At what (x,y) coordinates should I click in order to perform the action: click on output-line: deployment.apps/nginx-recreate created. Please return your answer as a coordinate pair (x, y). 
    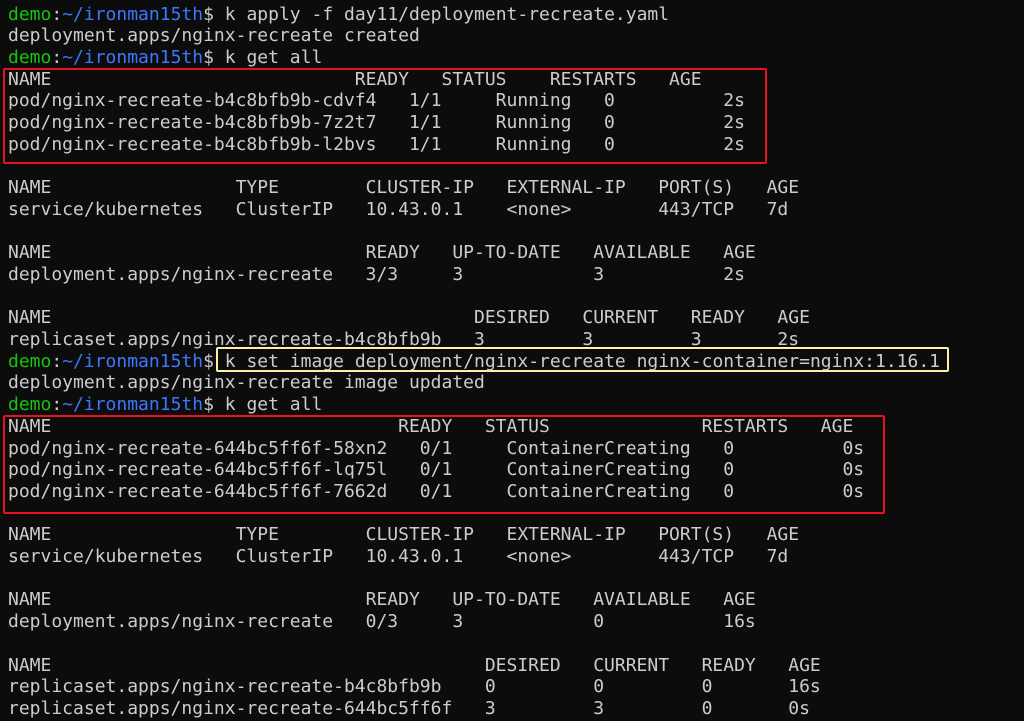
    Looking at the image, I should click on (214, 36).